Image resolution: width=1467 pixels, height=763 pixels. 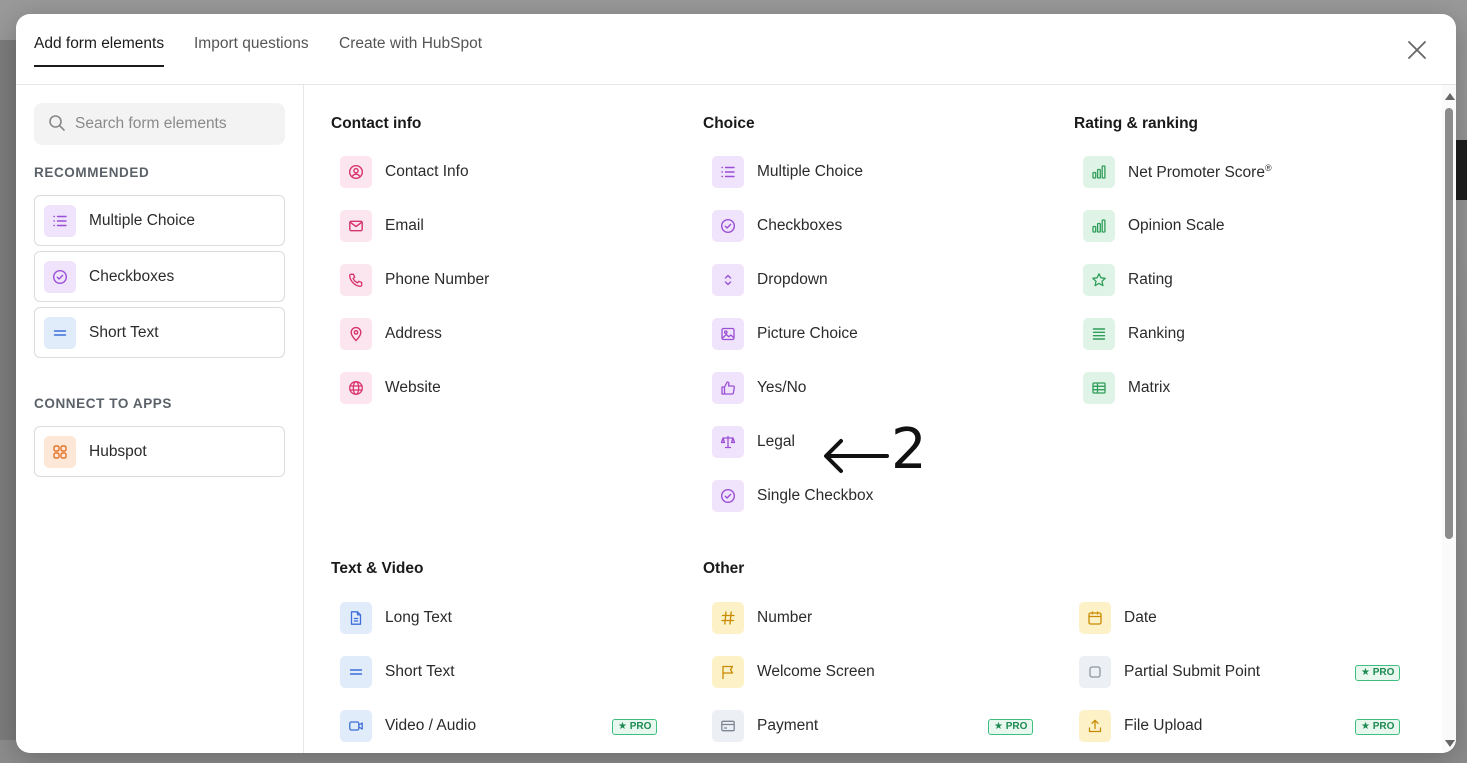 I want to click on search-input, so click(x=175, y=124).